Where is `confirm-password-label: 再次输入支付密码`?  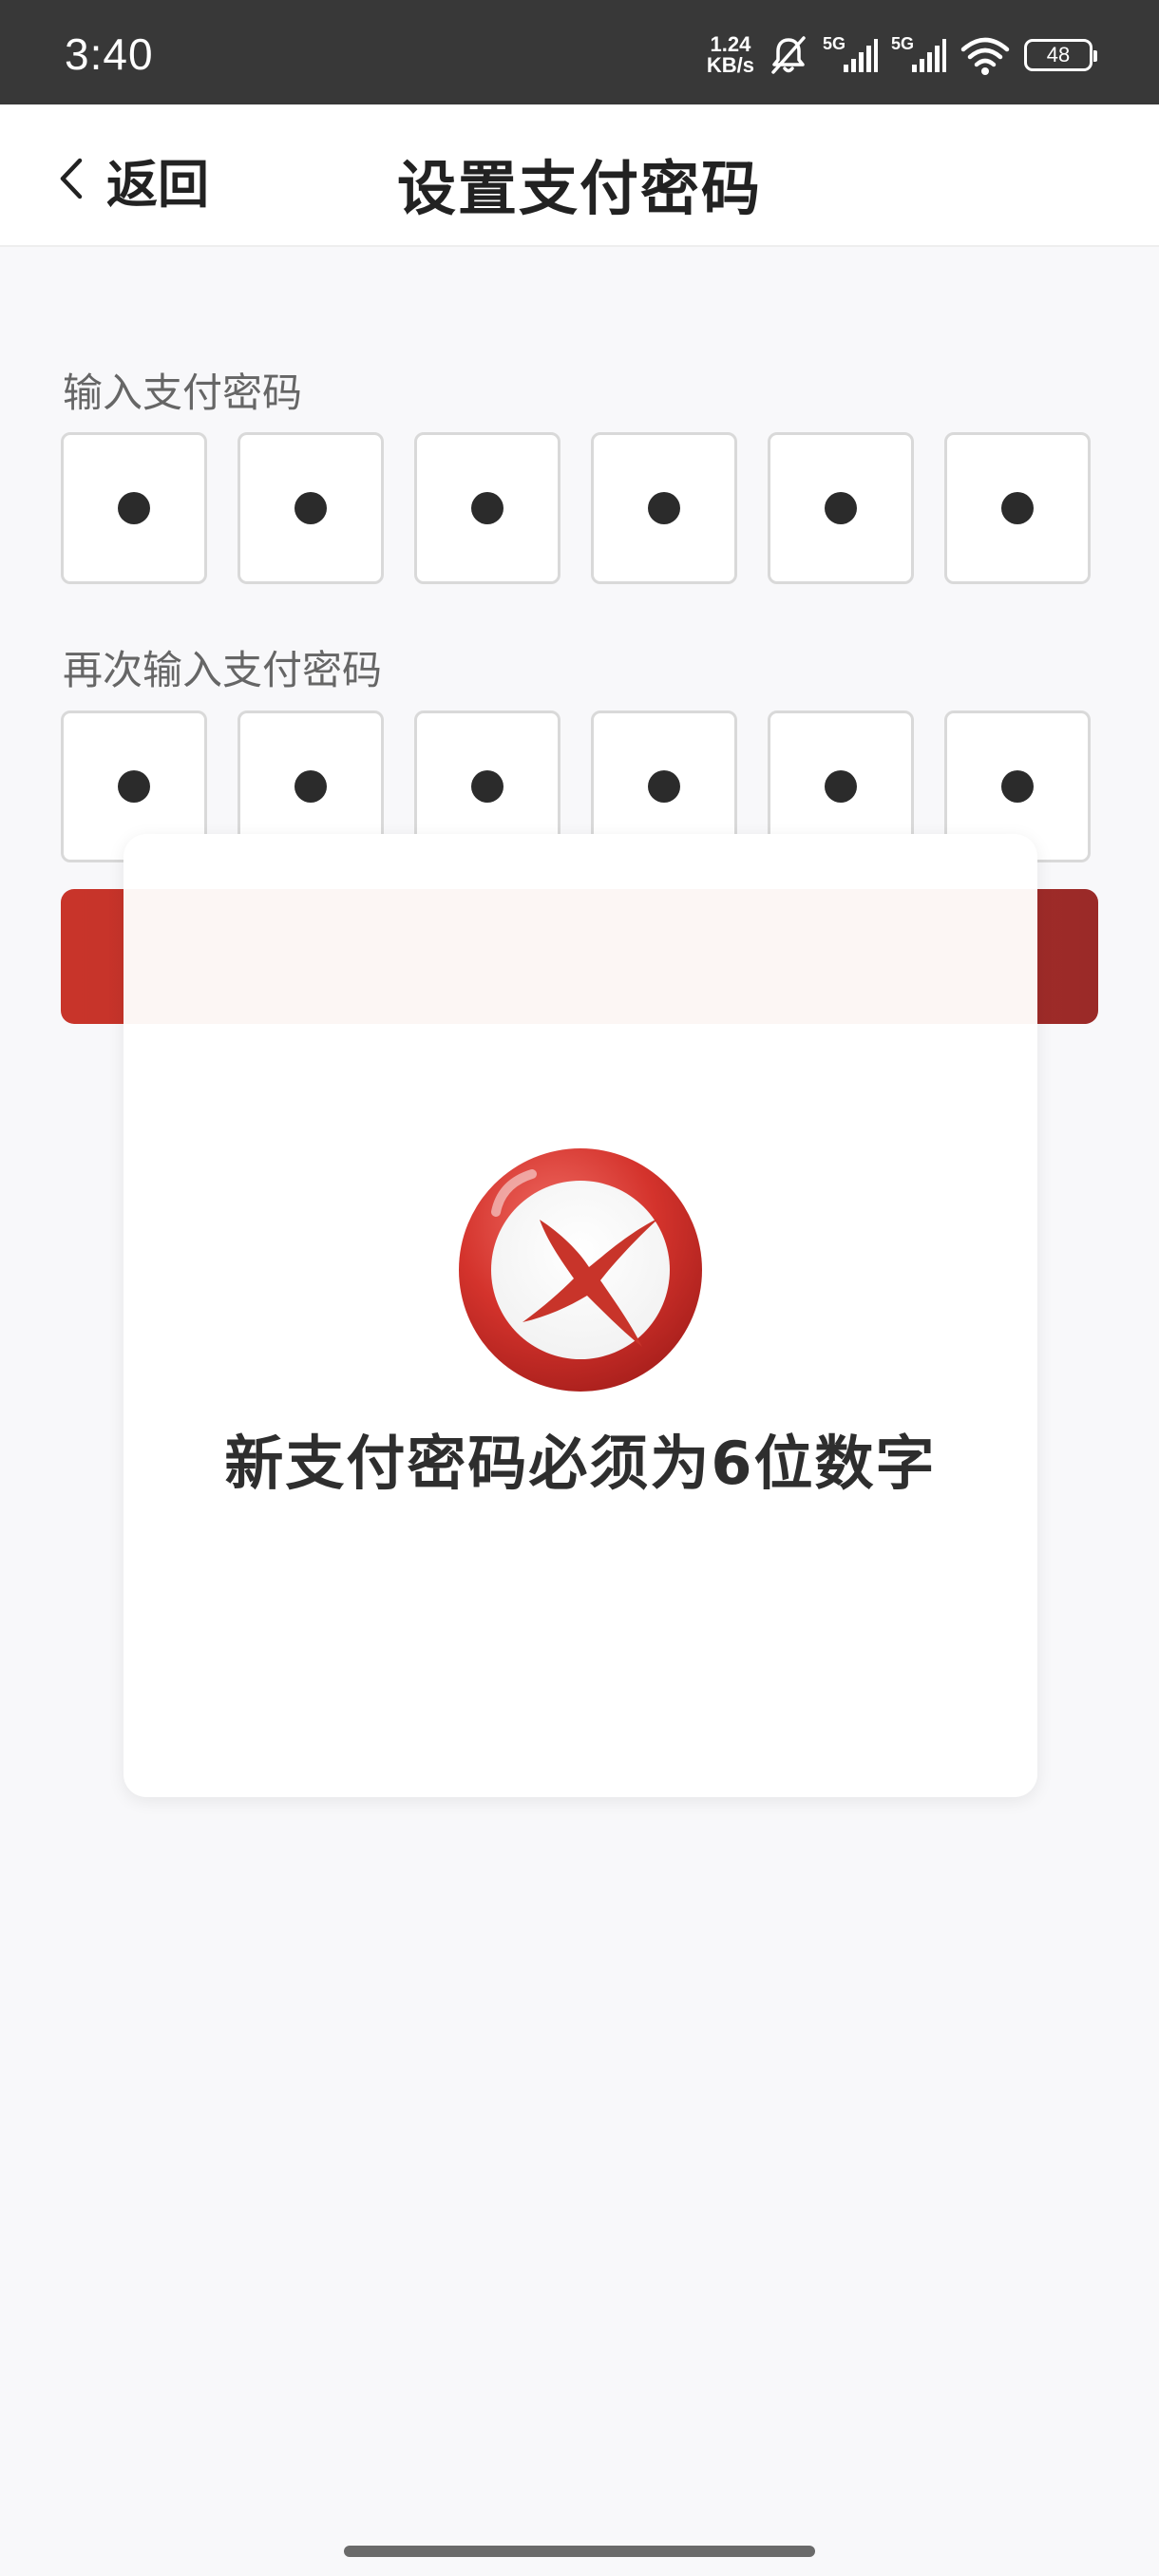
confirm-password-label: 再次输入支付密码 is located at coordinates (223, 670).